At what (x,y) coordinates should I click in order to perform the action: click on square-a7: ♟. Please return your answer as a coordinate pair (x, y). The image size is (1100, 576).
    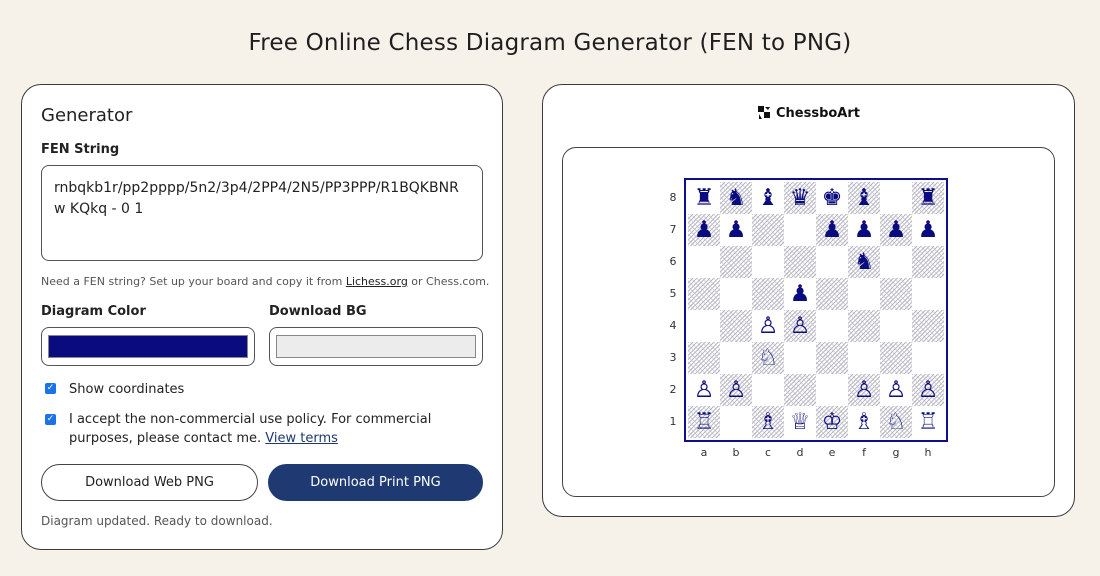
    Looking at the image, I should click on (704, 230).